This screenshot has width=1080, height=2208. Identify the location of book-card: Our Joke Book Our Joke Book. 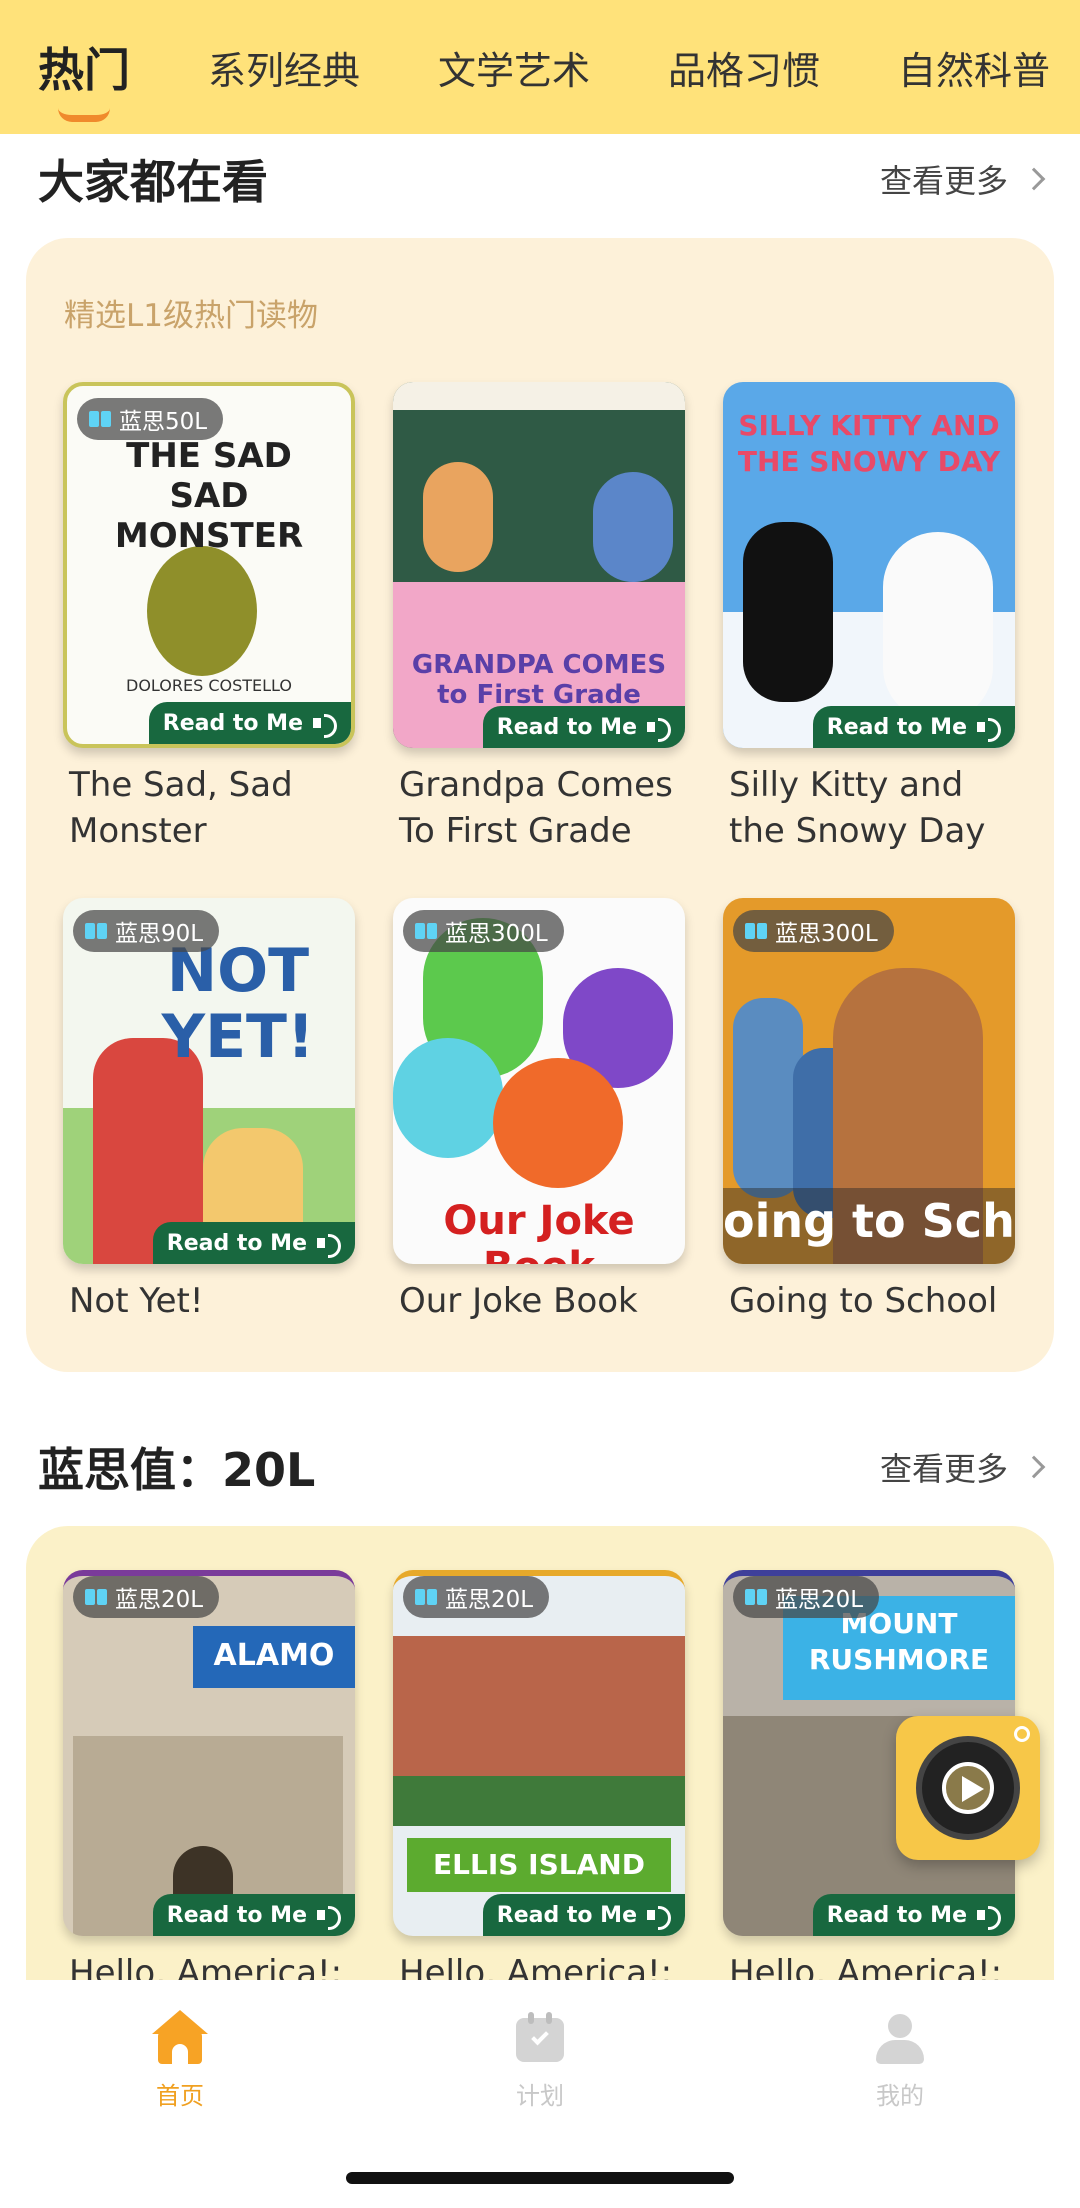
(539, 1111).